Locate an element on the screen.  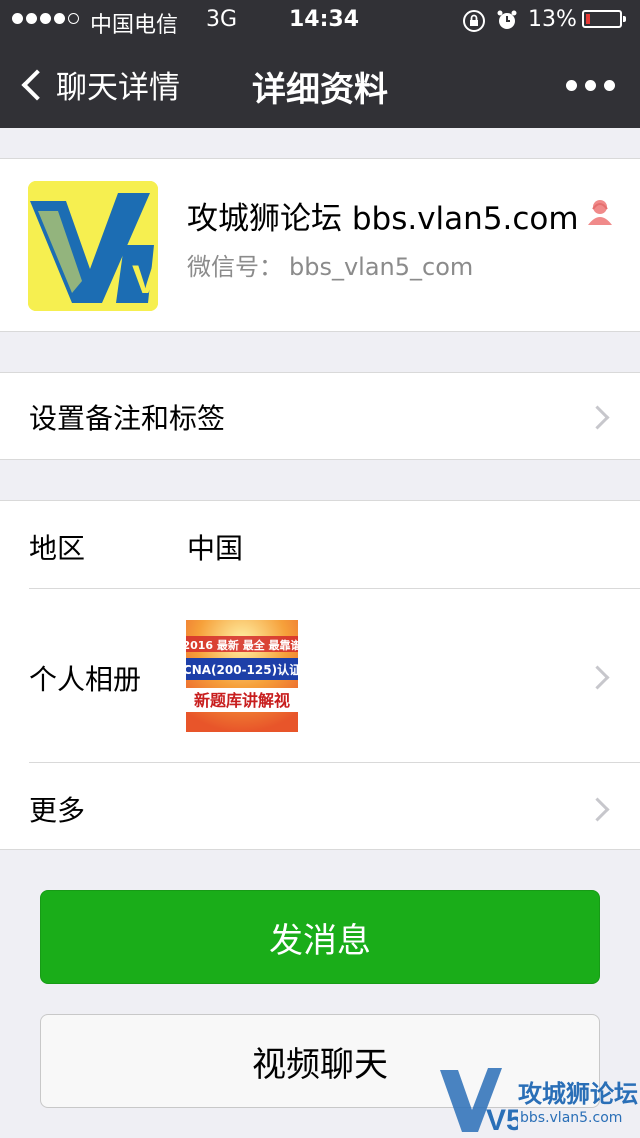
album-label: 个人相册 is located at coordinates (85, 679).